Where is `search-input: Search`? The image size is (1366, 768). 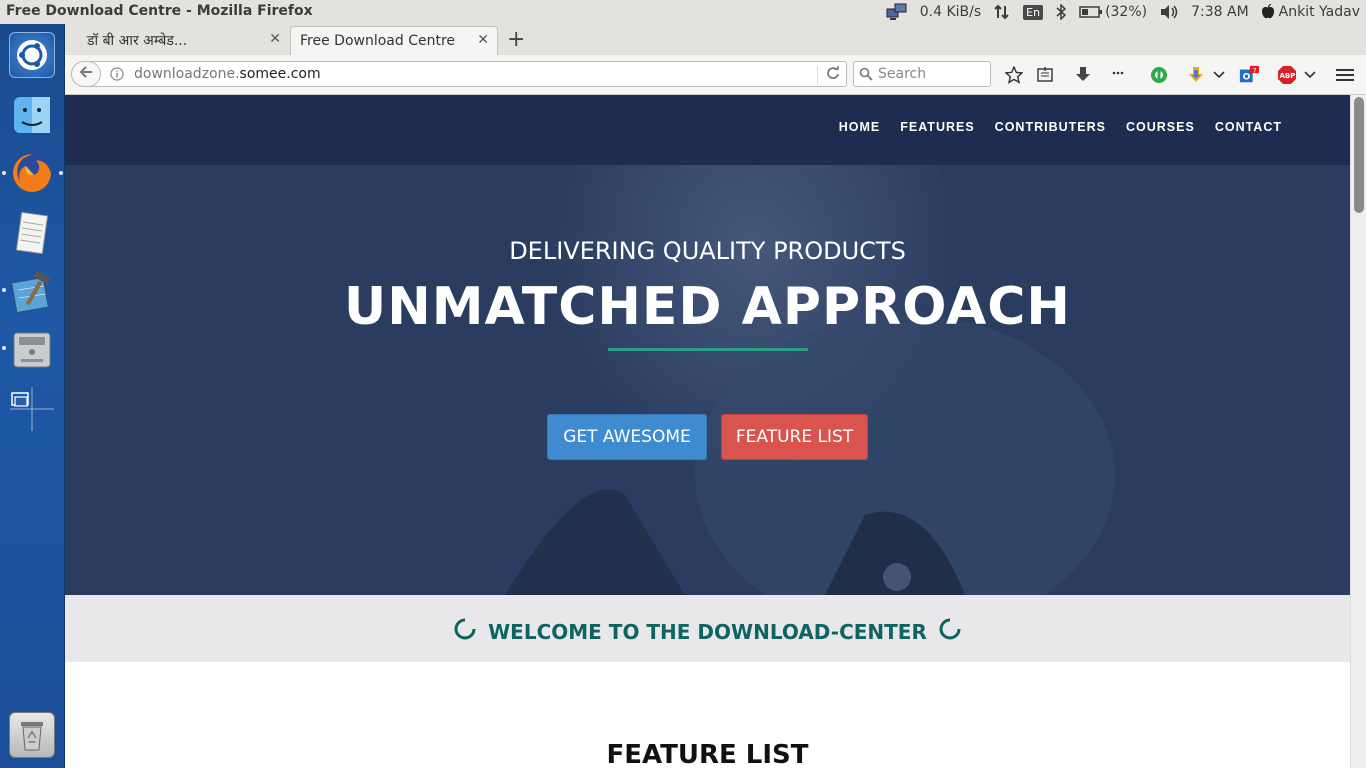 search-input: Search is located at coordinates (922, 74).